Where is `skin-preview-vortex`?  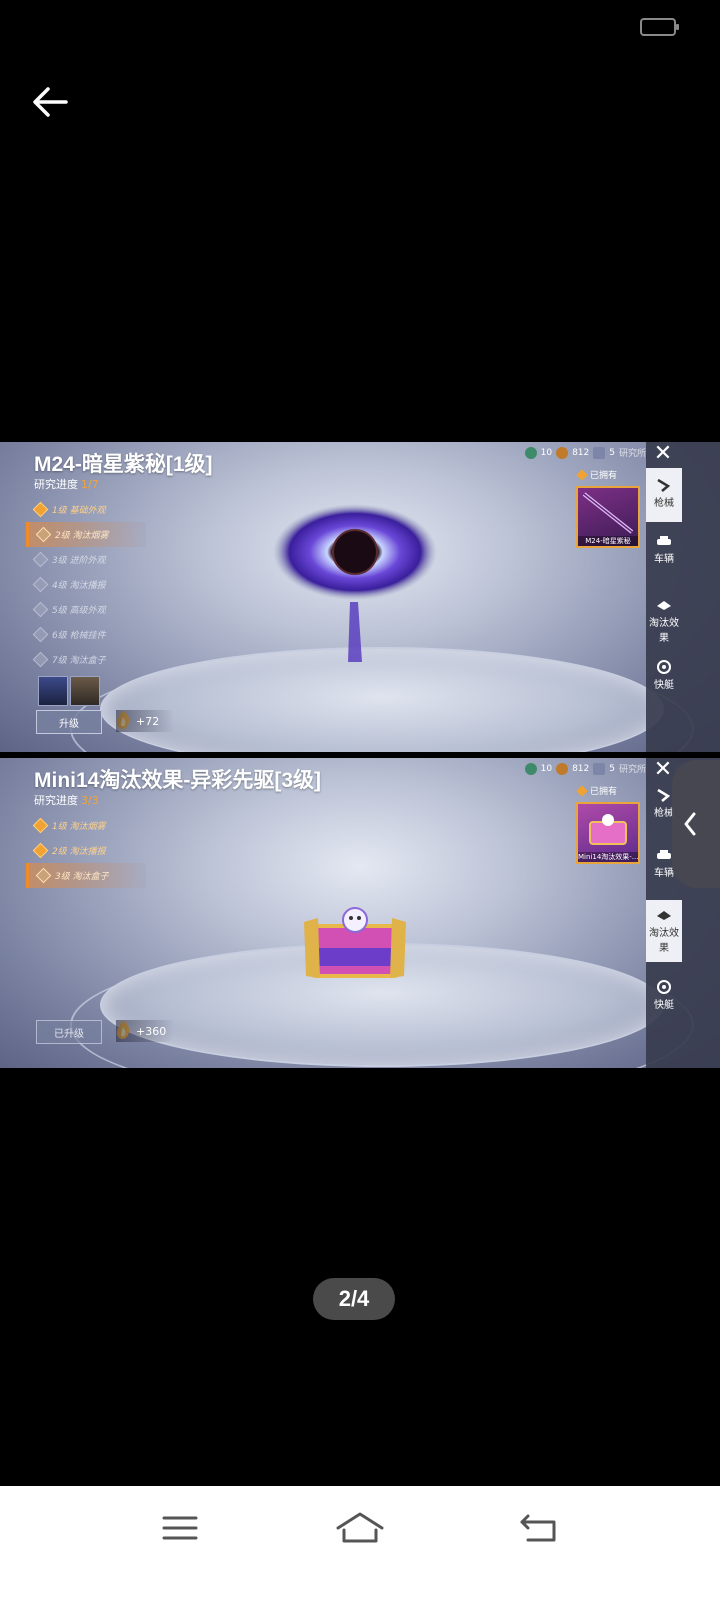
skin-preview-vortex is located at coordinates (355, 583).